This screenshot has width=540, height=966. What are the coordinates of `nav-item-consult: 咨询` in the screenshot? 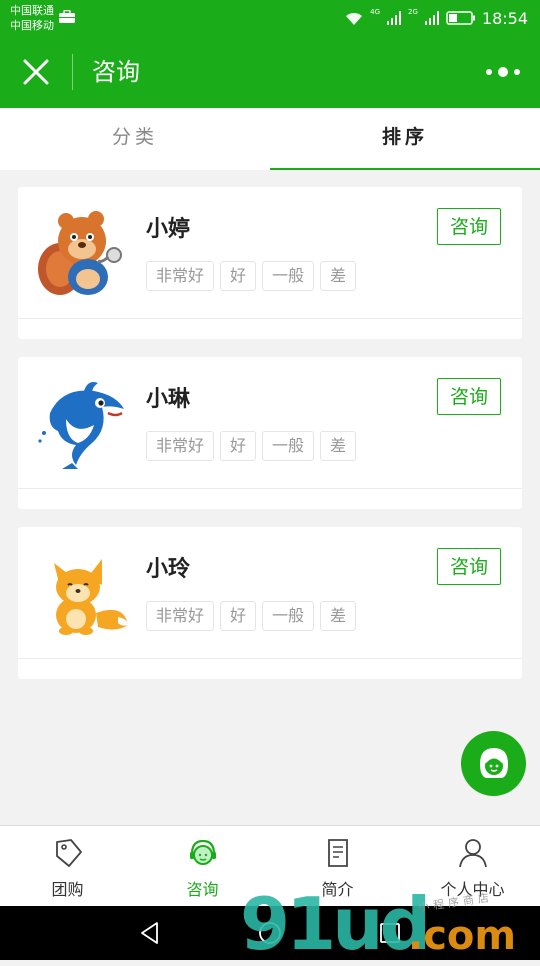 It's located at (202, 866).